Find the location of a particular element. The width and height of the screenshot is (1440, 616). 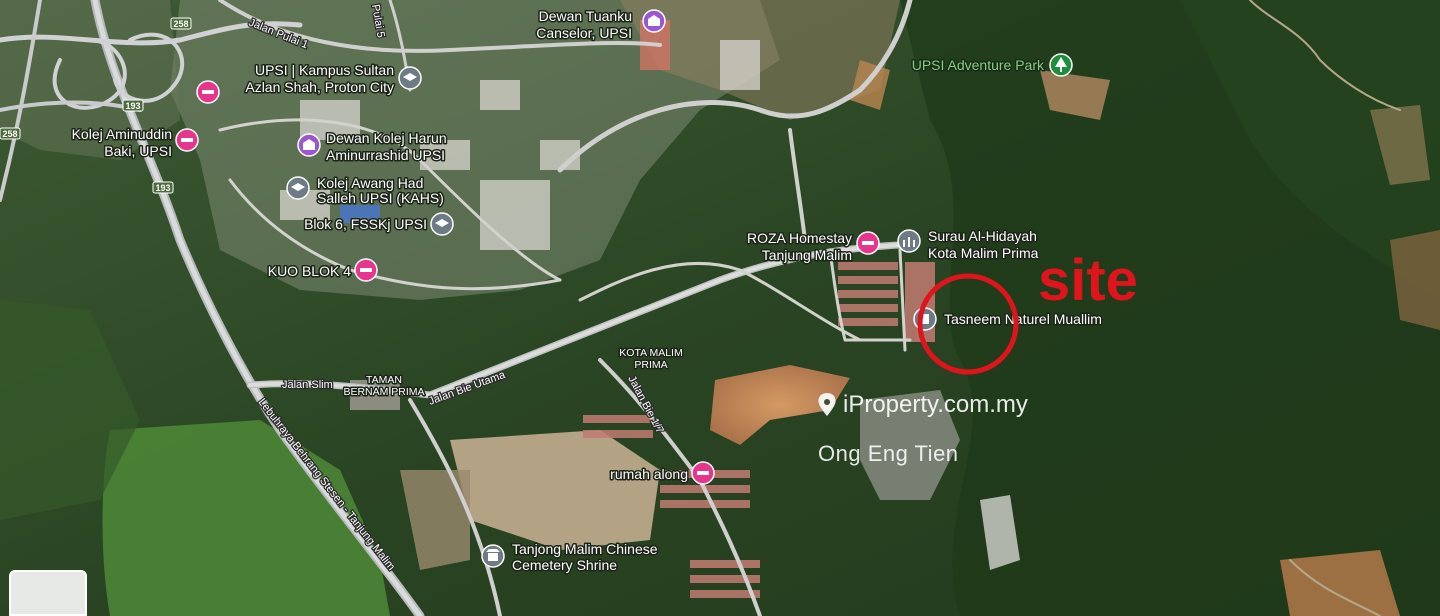

svg-text: Kolej Awang Had is located at coordinates (370, 183).